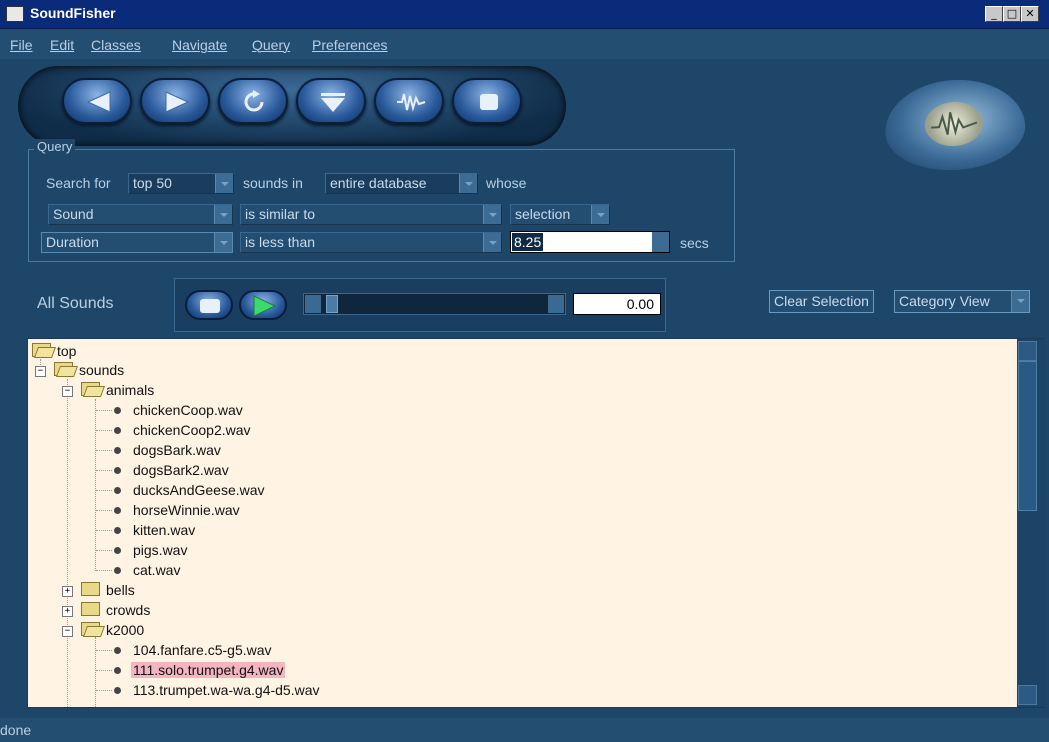  I want to click on tree-file: ducksAndGeese.wav, so click(190, 490).